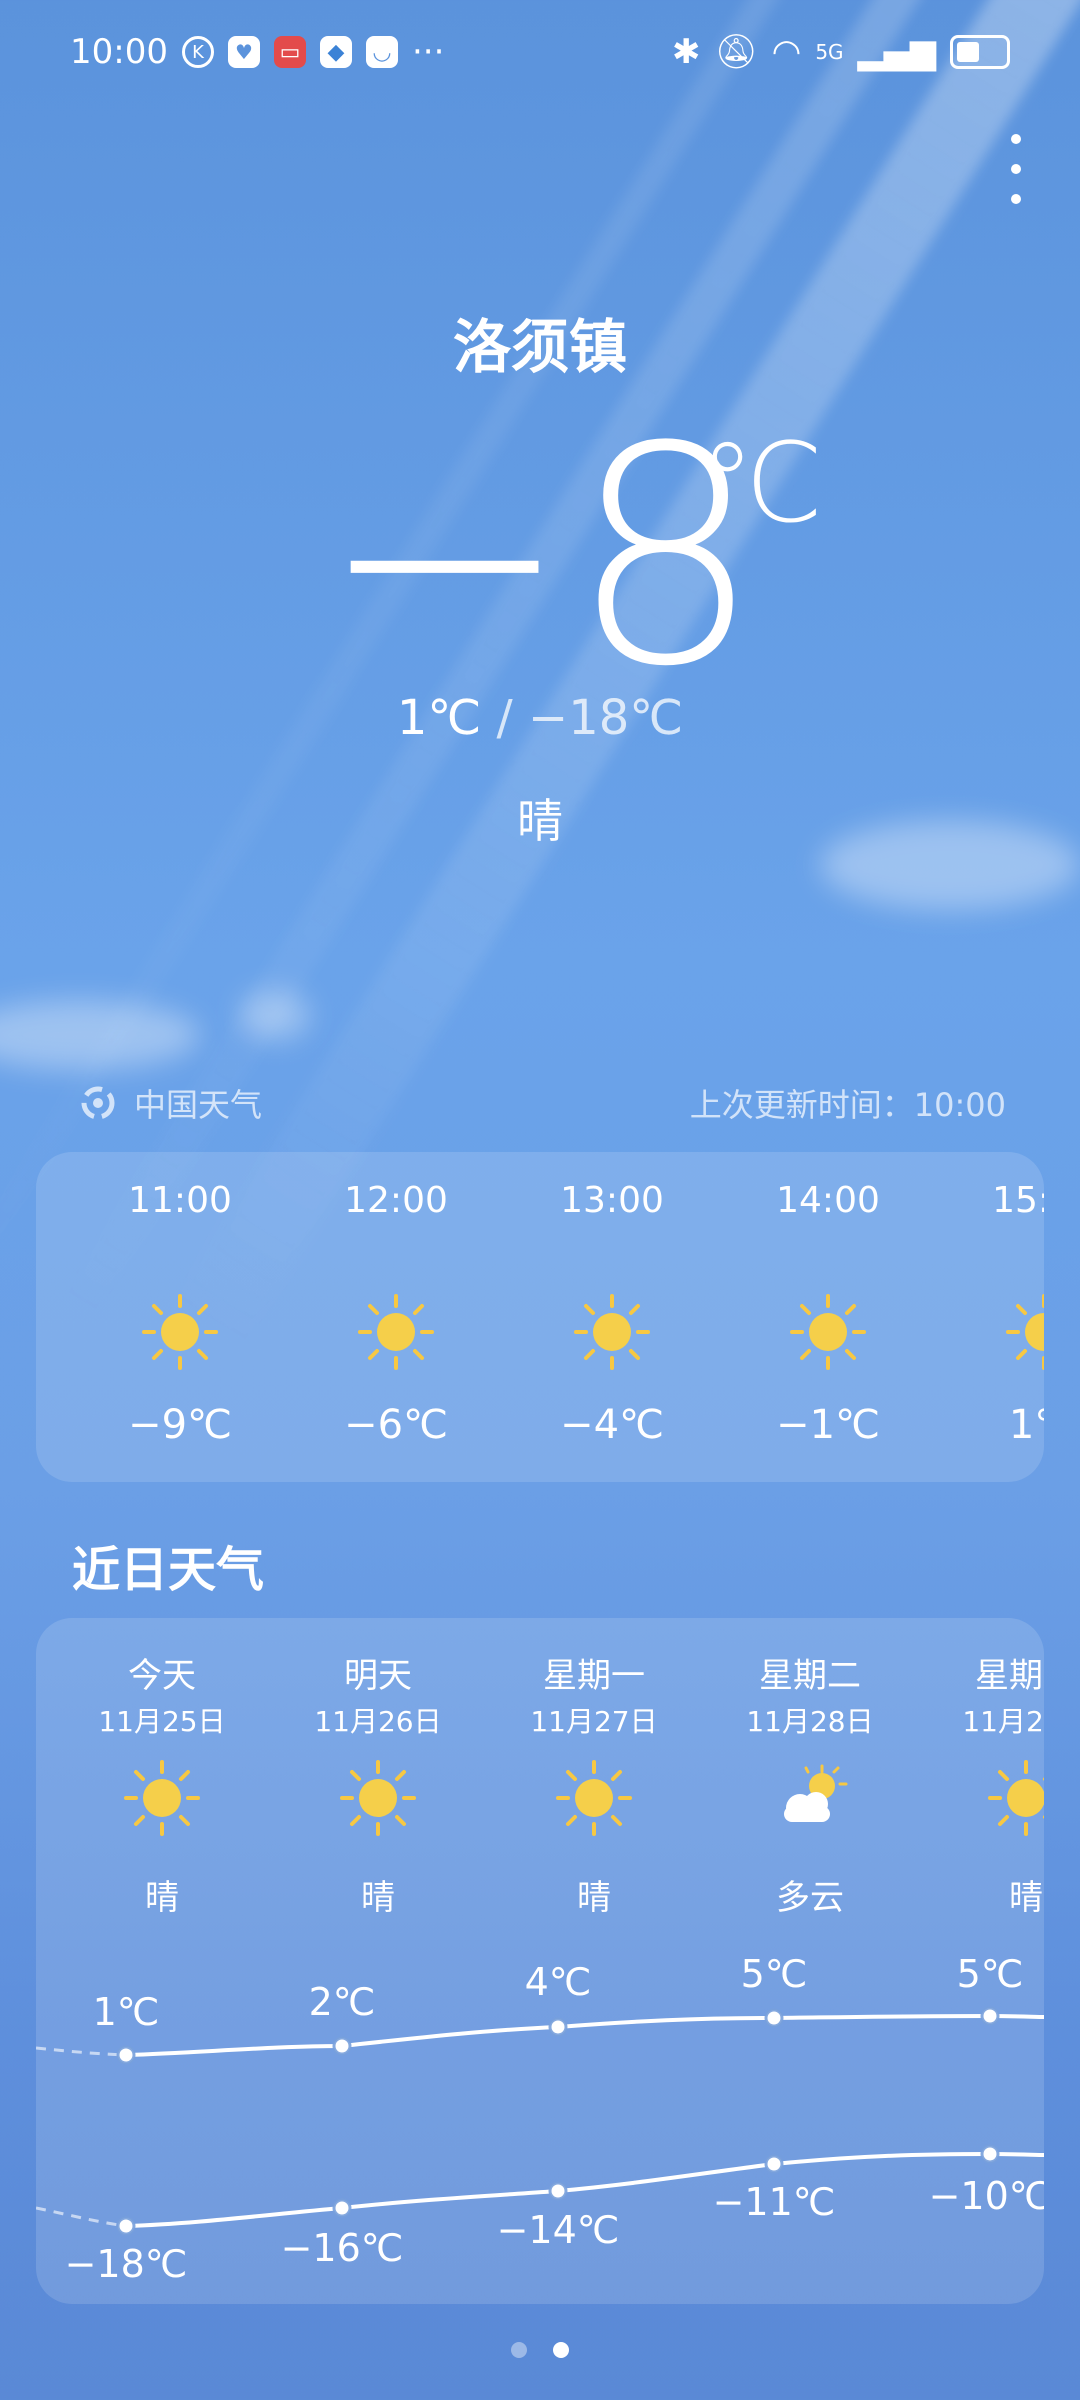  Describe the element at coordinates (1018, 1200) in the screenshot. I see `hour-time: 15:00` at that location.